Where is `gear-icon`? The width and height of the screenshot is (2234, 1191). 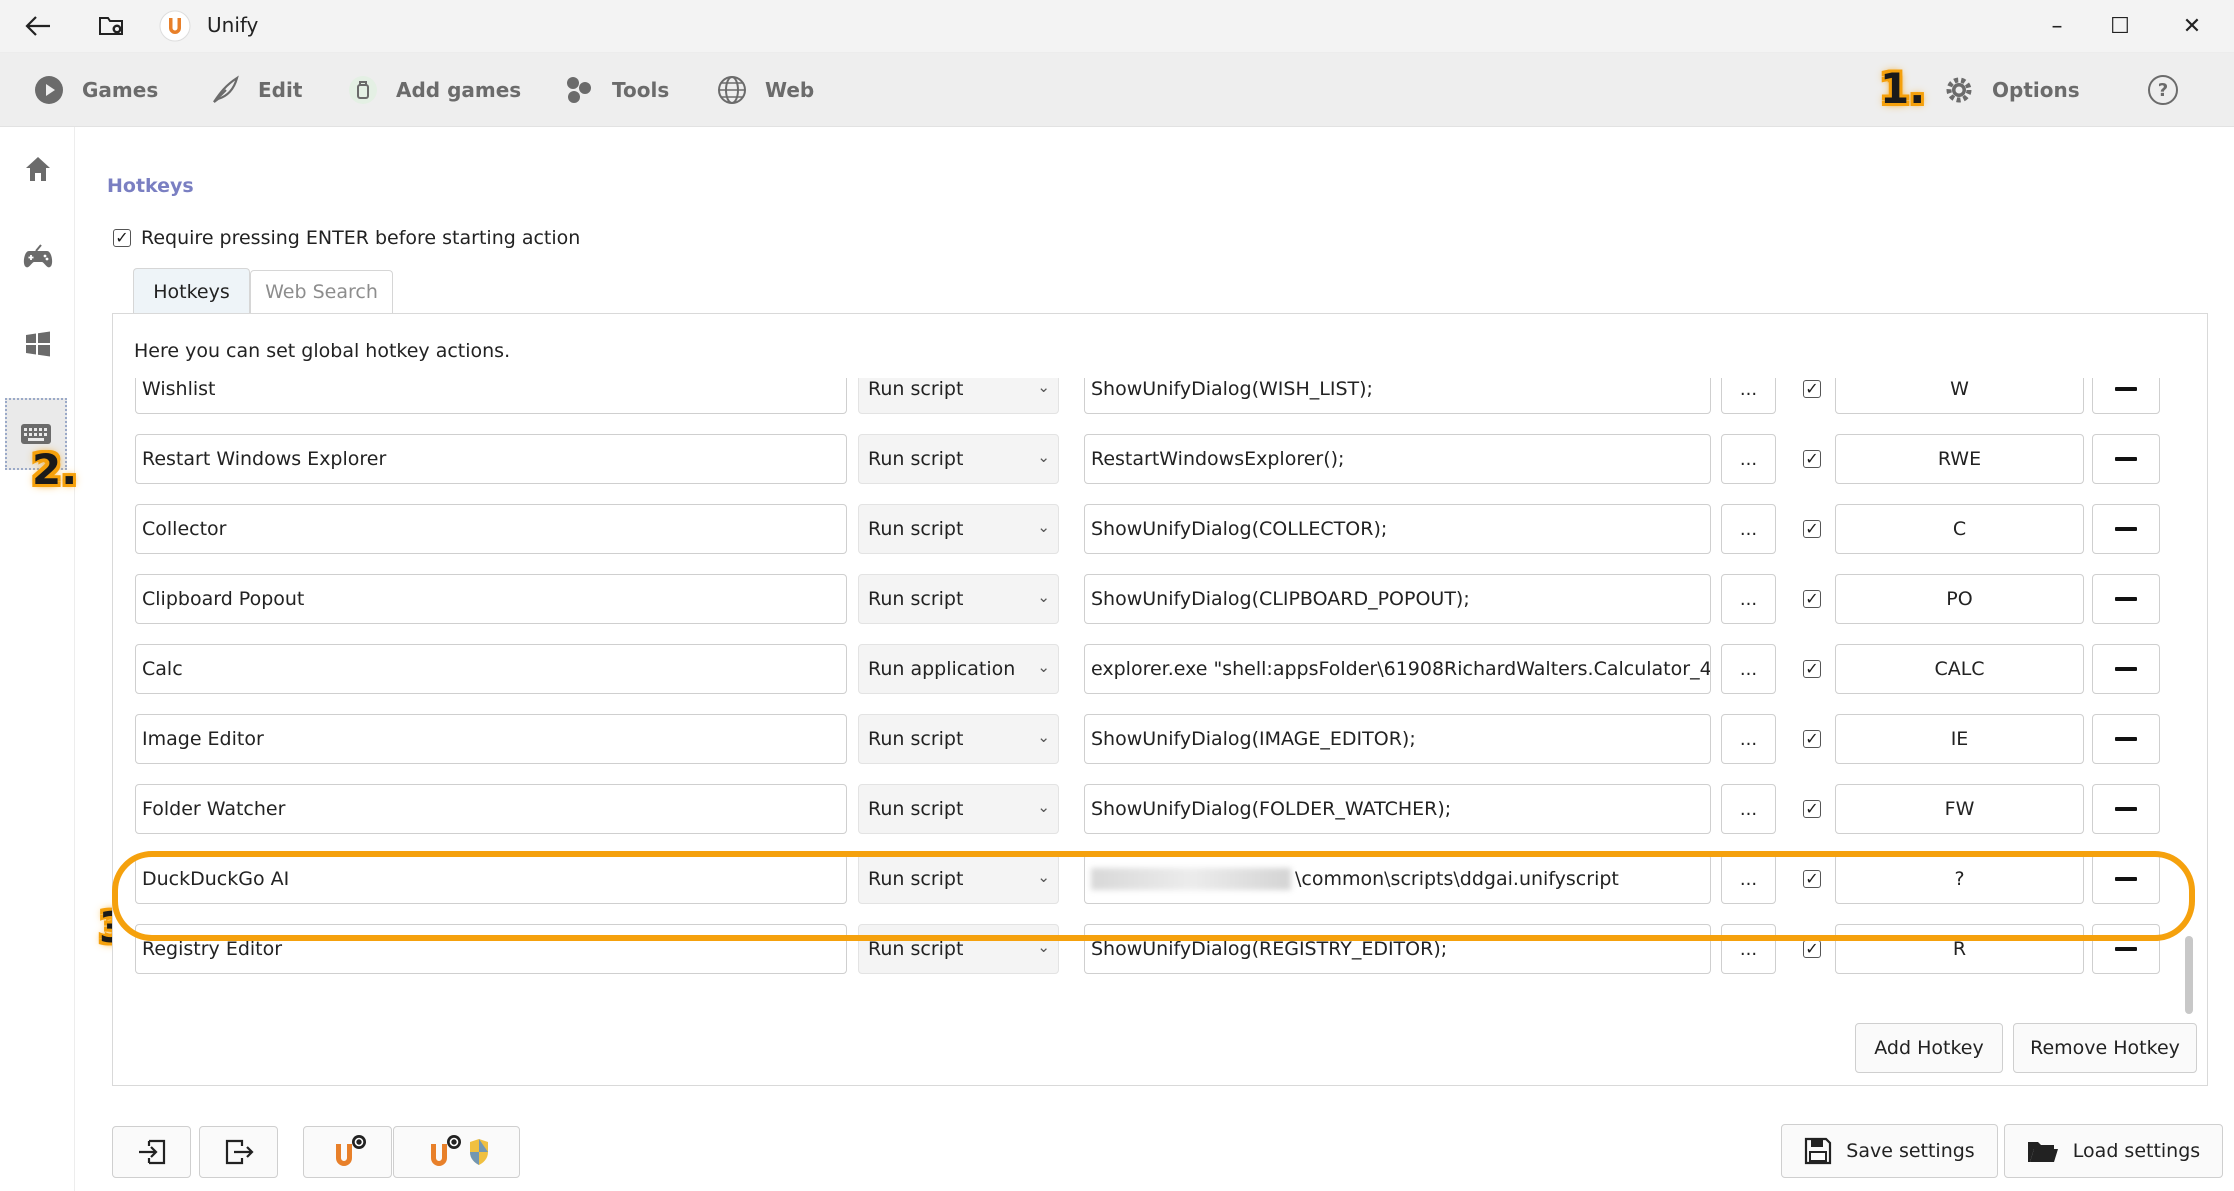 gear-icon is located at coordinates (1959, 90).